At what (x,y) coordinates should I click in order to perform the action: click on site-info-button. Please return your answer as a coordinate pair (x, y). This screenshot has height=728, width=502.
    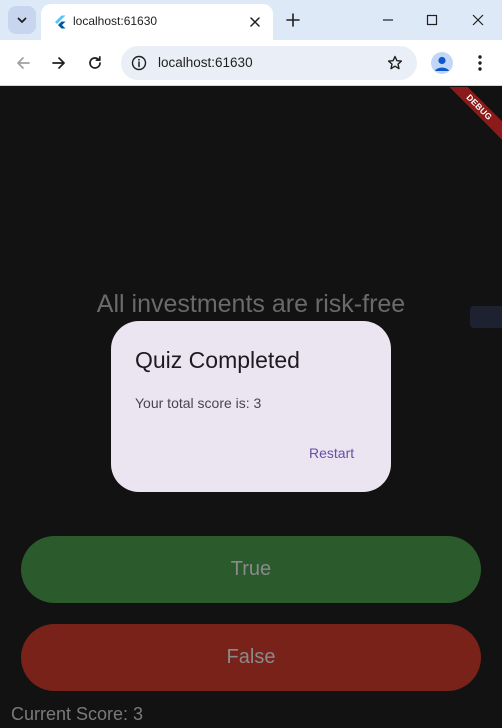
    Looking at the image, I should click on (139, 63).